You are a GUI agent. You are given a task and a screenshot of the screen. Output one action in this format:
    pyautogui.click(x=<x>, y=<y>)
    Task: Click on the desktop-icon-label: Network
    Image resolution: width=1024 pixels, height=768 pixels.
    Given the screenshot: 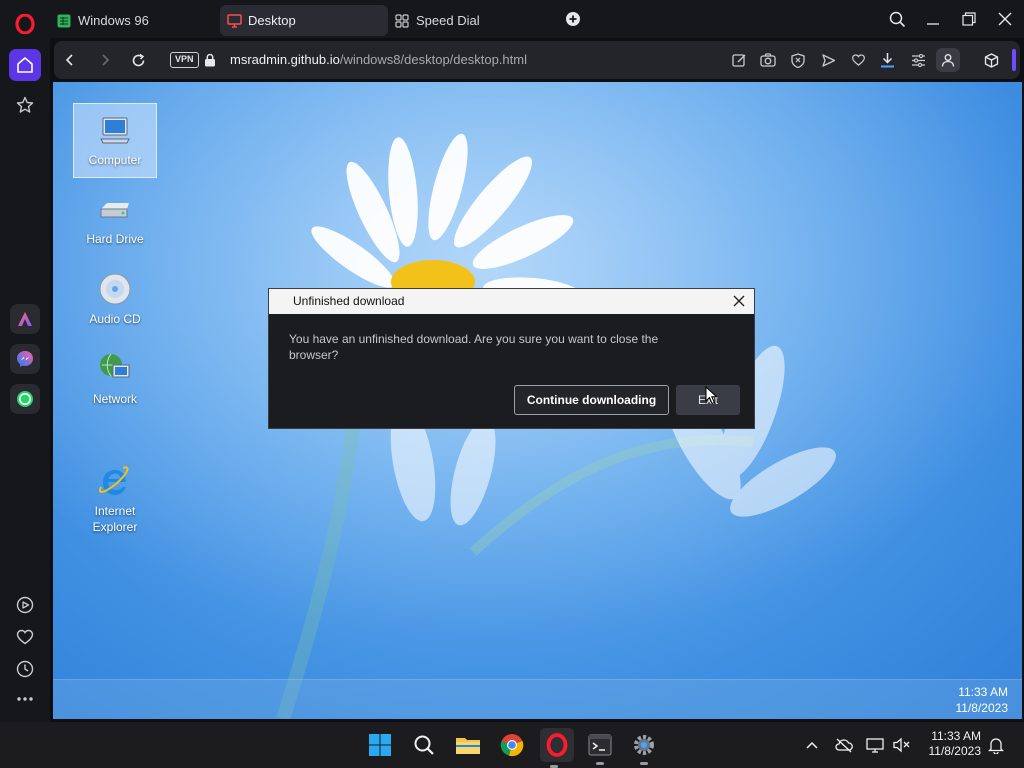 What is the action you would take?
    pyautogui.click(x=114, y=399)
    